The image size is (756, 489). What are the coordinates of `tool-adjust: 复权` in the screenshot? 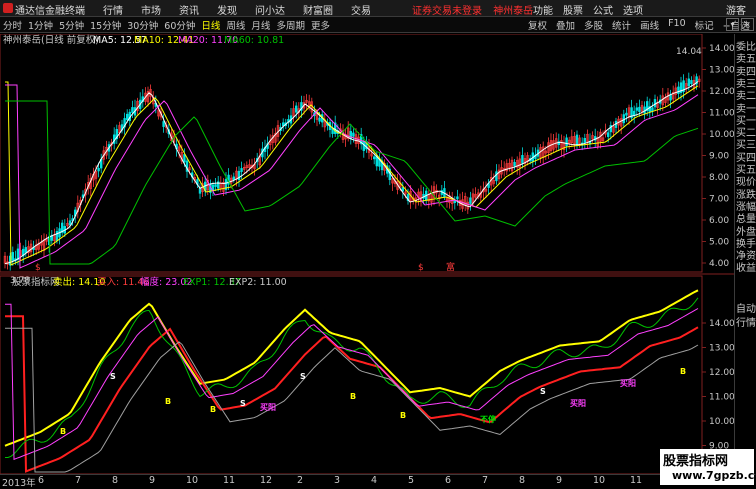 It's located at (537, 25).